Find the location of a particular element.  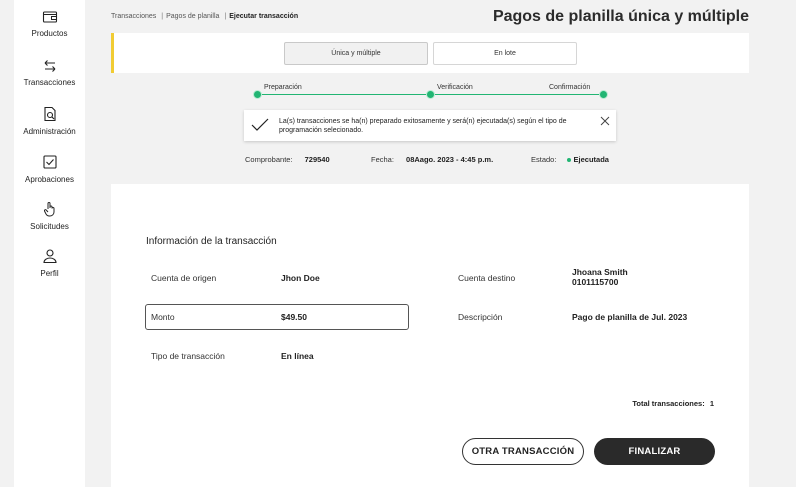

progress-stepper: Preparación Verificación Confirmación is located at coordinates (431, 94).